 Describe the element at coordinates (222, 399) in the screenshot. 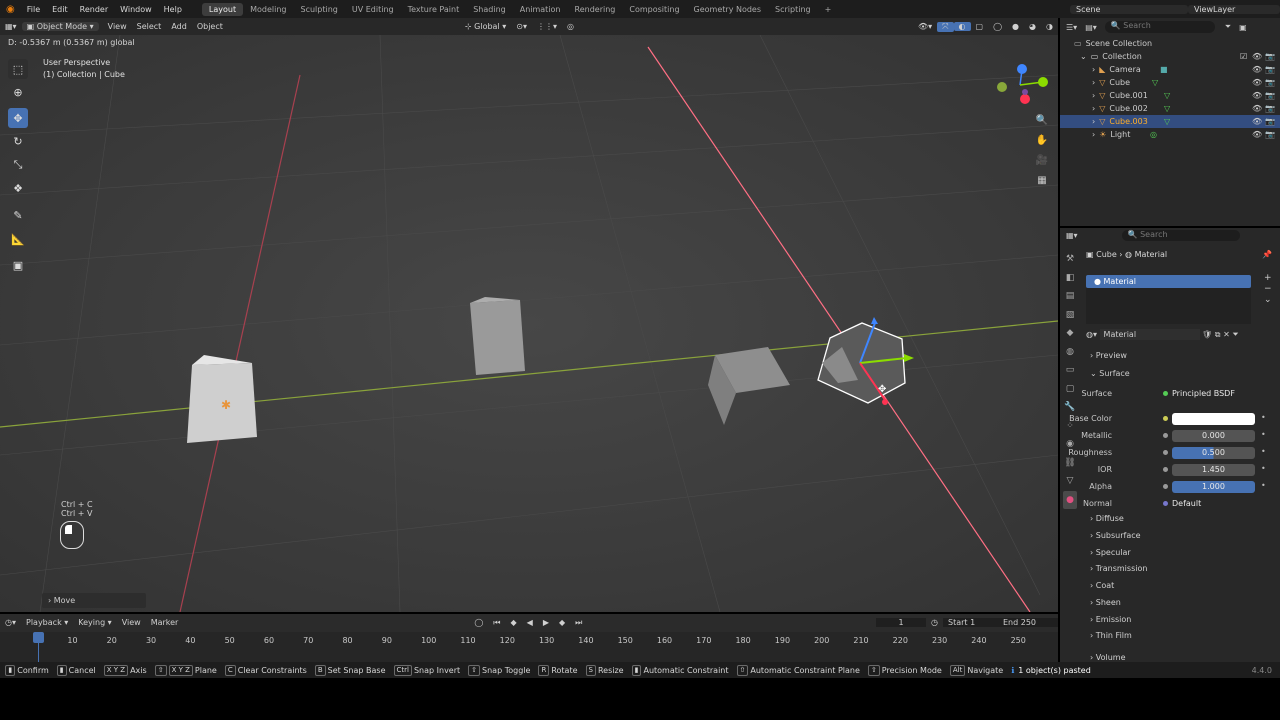

I see `cube-mesh: ✱` at that location.